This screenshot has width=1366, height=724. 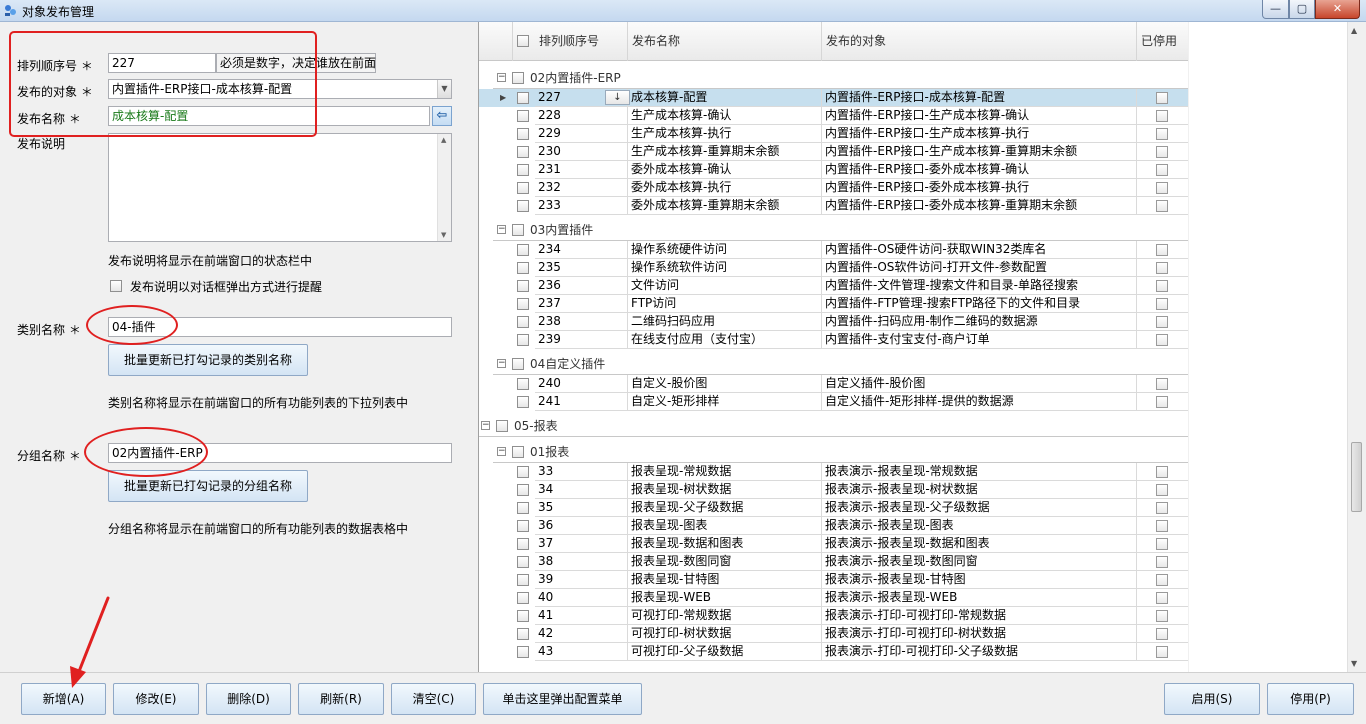 What do you see at coordinates (442, 116) in the screenshot?
I see `arrow-left-icon: ⇦` at bounding box center [442, 116].